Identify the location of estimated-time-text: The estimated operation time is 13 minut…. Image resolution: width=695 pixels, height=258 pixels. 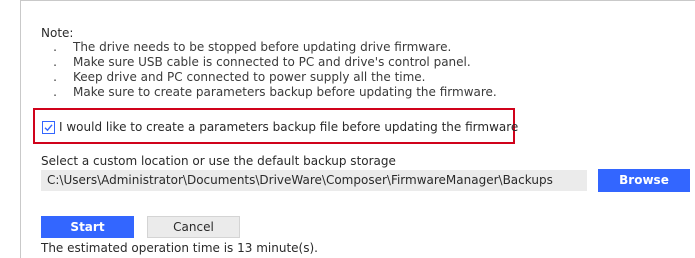
(179, 248).